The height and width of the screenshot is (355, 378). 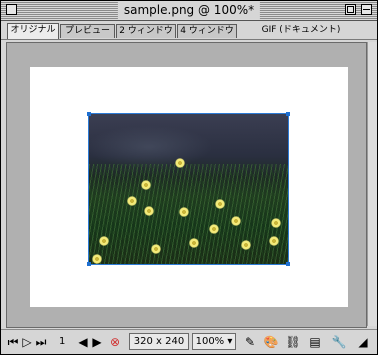 What do you see at coordinates (97, 342) in the screenshot?
I see `next-frame-icon: ▶` at bounding box center [97, 342].